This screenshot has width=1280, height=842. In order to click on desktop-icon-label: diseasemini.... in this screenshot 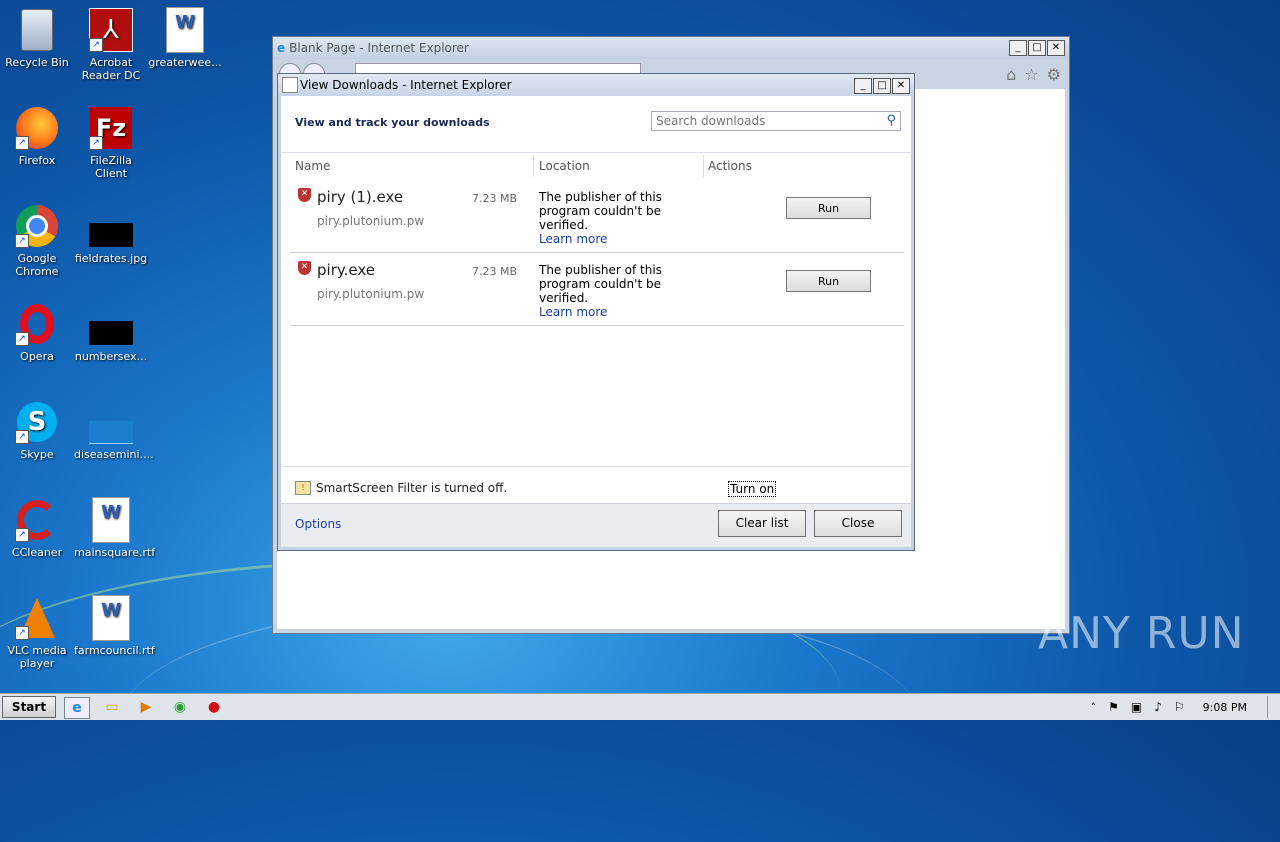, I will do `click(114, 454)`.